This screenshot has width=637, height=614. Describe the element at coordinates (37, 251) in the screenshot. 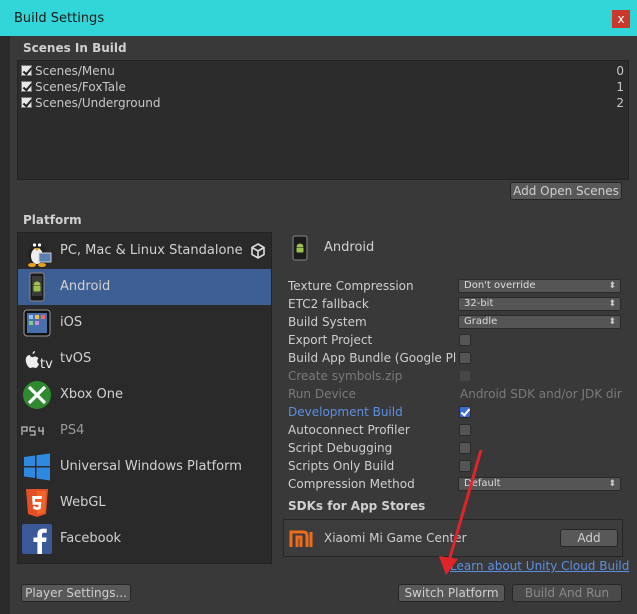

I see `tux-icon` at that location.